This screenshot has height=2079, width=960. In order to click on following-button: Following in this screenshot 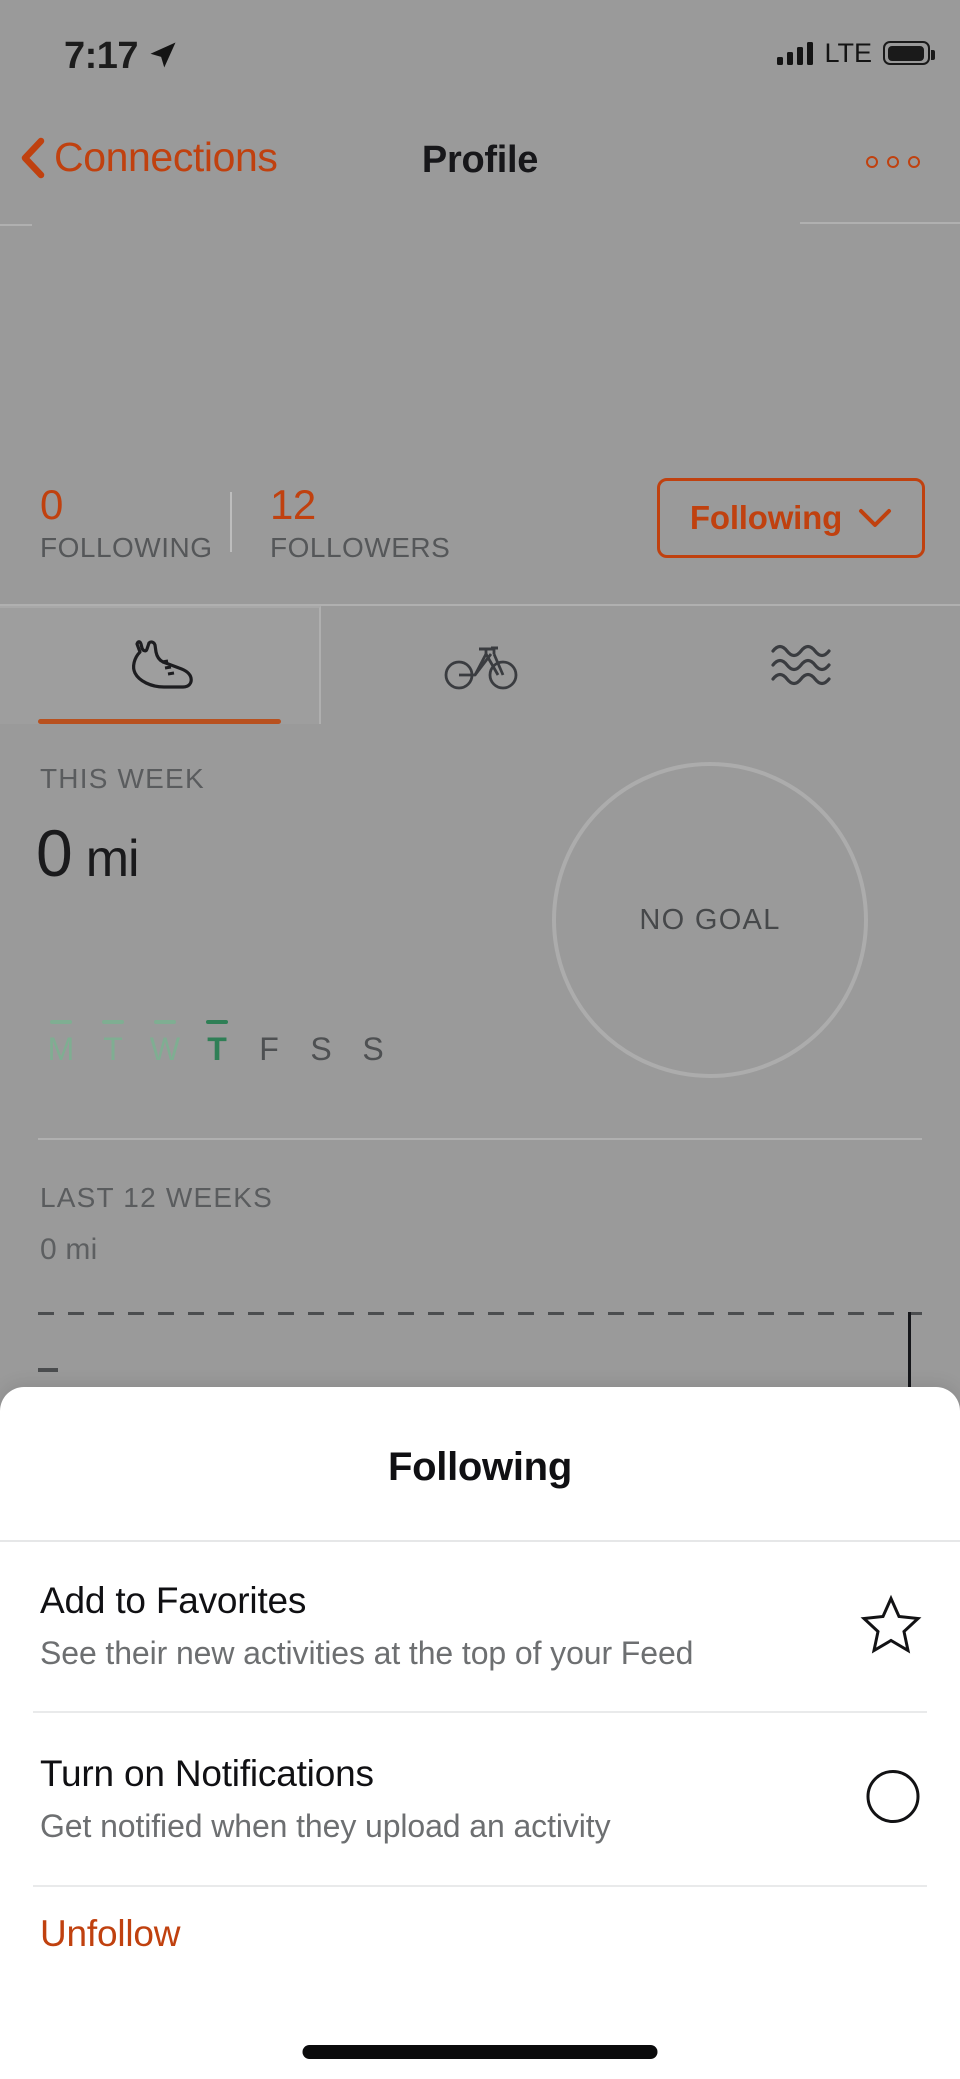, I will do `click(791, 518)`.